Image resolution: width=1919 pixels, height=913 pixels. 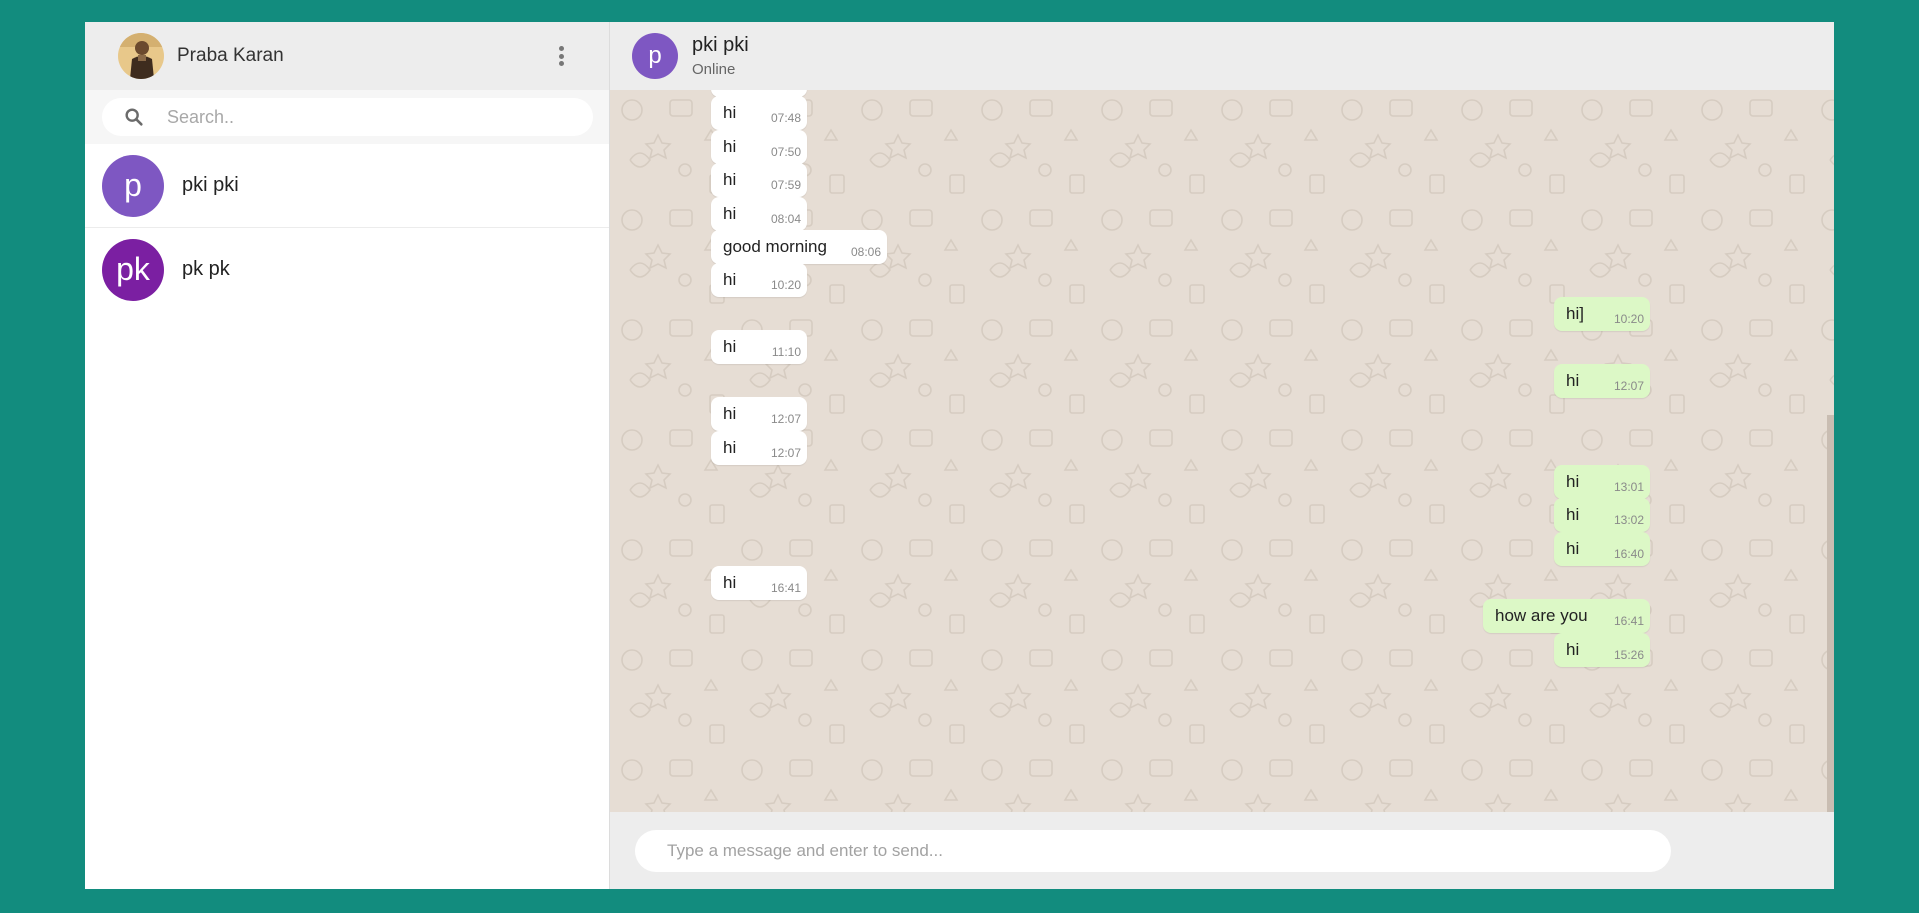 I want to click on message-time: 07:48, so click(x=785, y=118).